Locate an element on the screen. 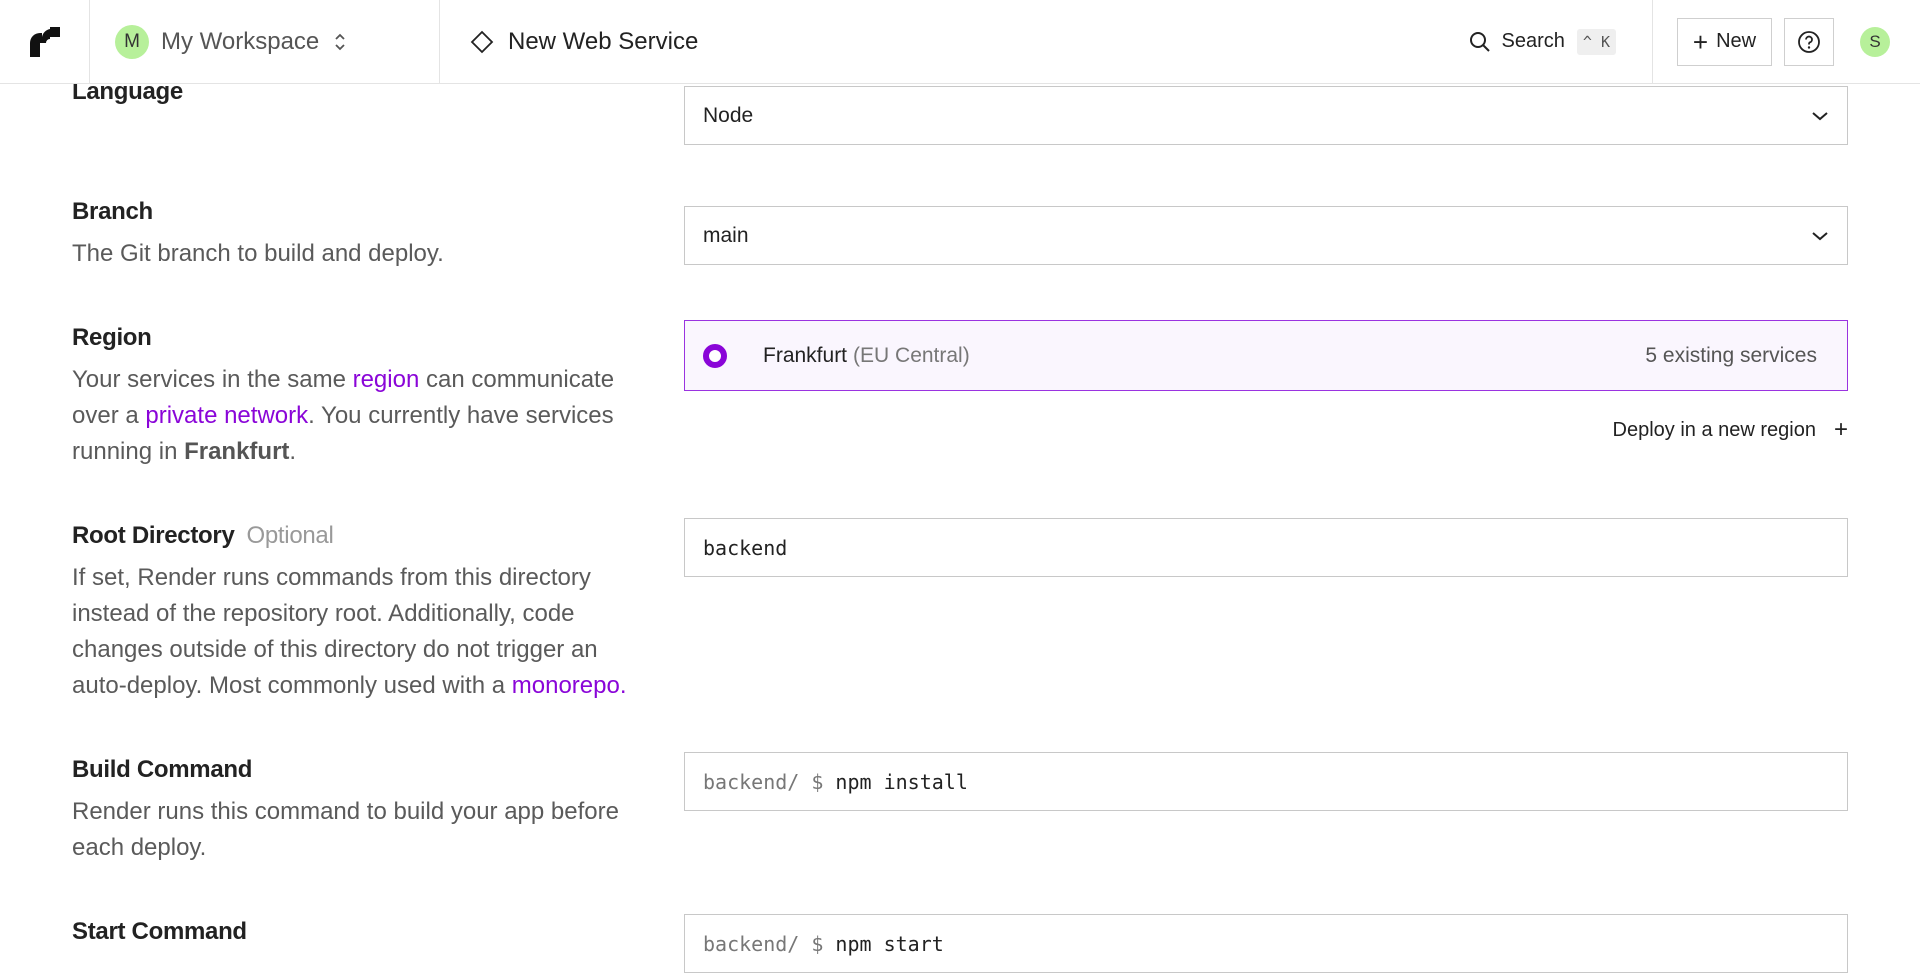 The width and height of the screenshot is (1920, 973). logo-cell is located at coordinates (45, 42).